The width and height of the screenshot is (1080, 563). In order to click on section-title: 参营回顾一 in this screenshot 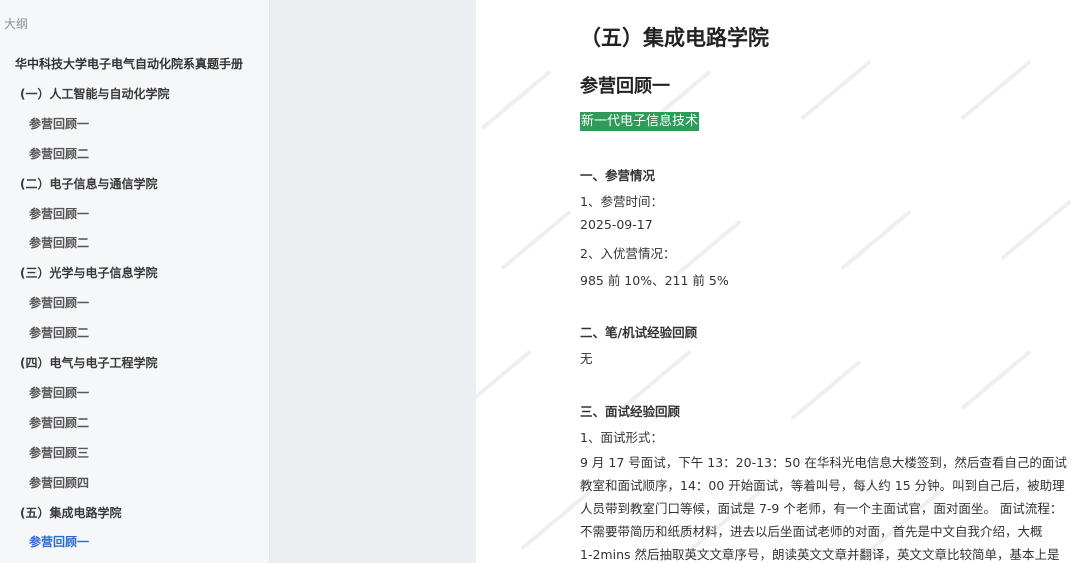, I will do `click(625, 86)`.